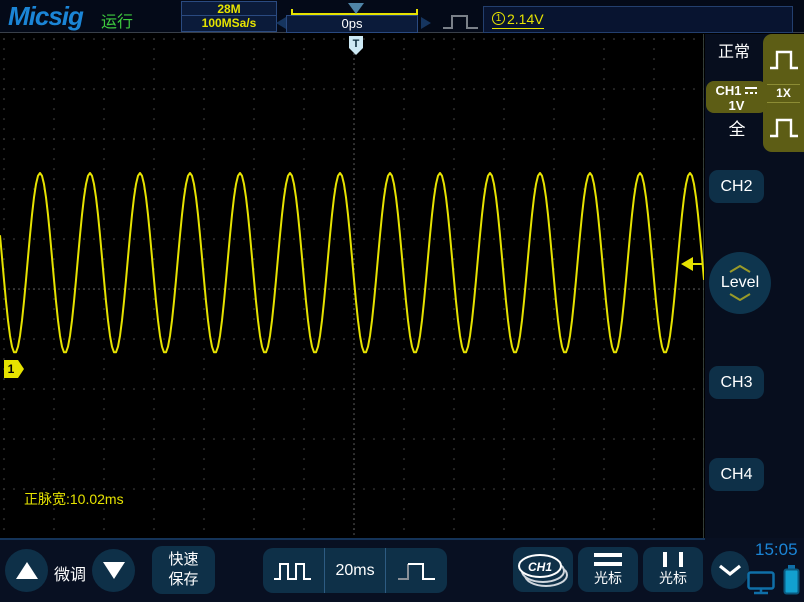 Image resolution: width=804 pixels, height=602 pixels. What do you see at coordinates (728, 90) in the screenshot?
I see `ch1-label: CH1` at bounding box center [728, 90].